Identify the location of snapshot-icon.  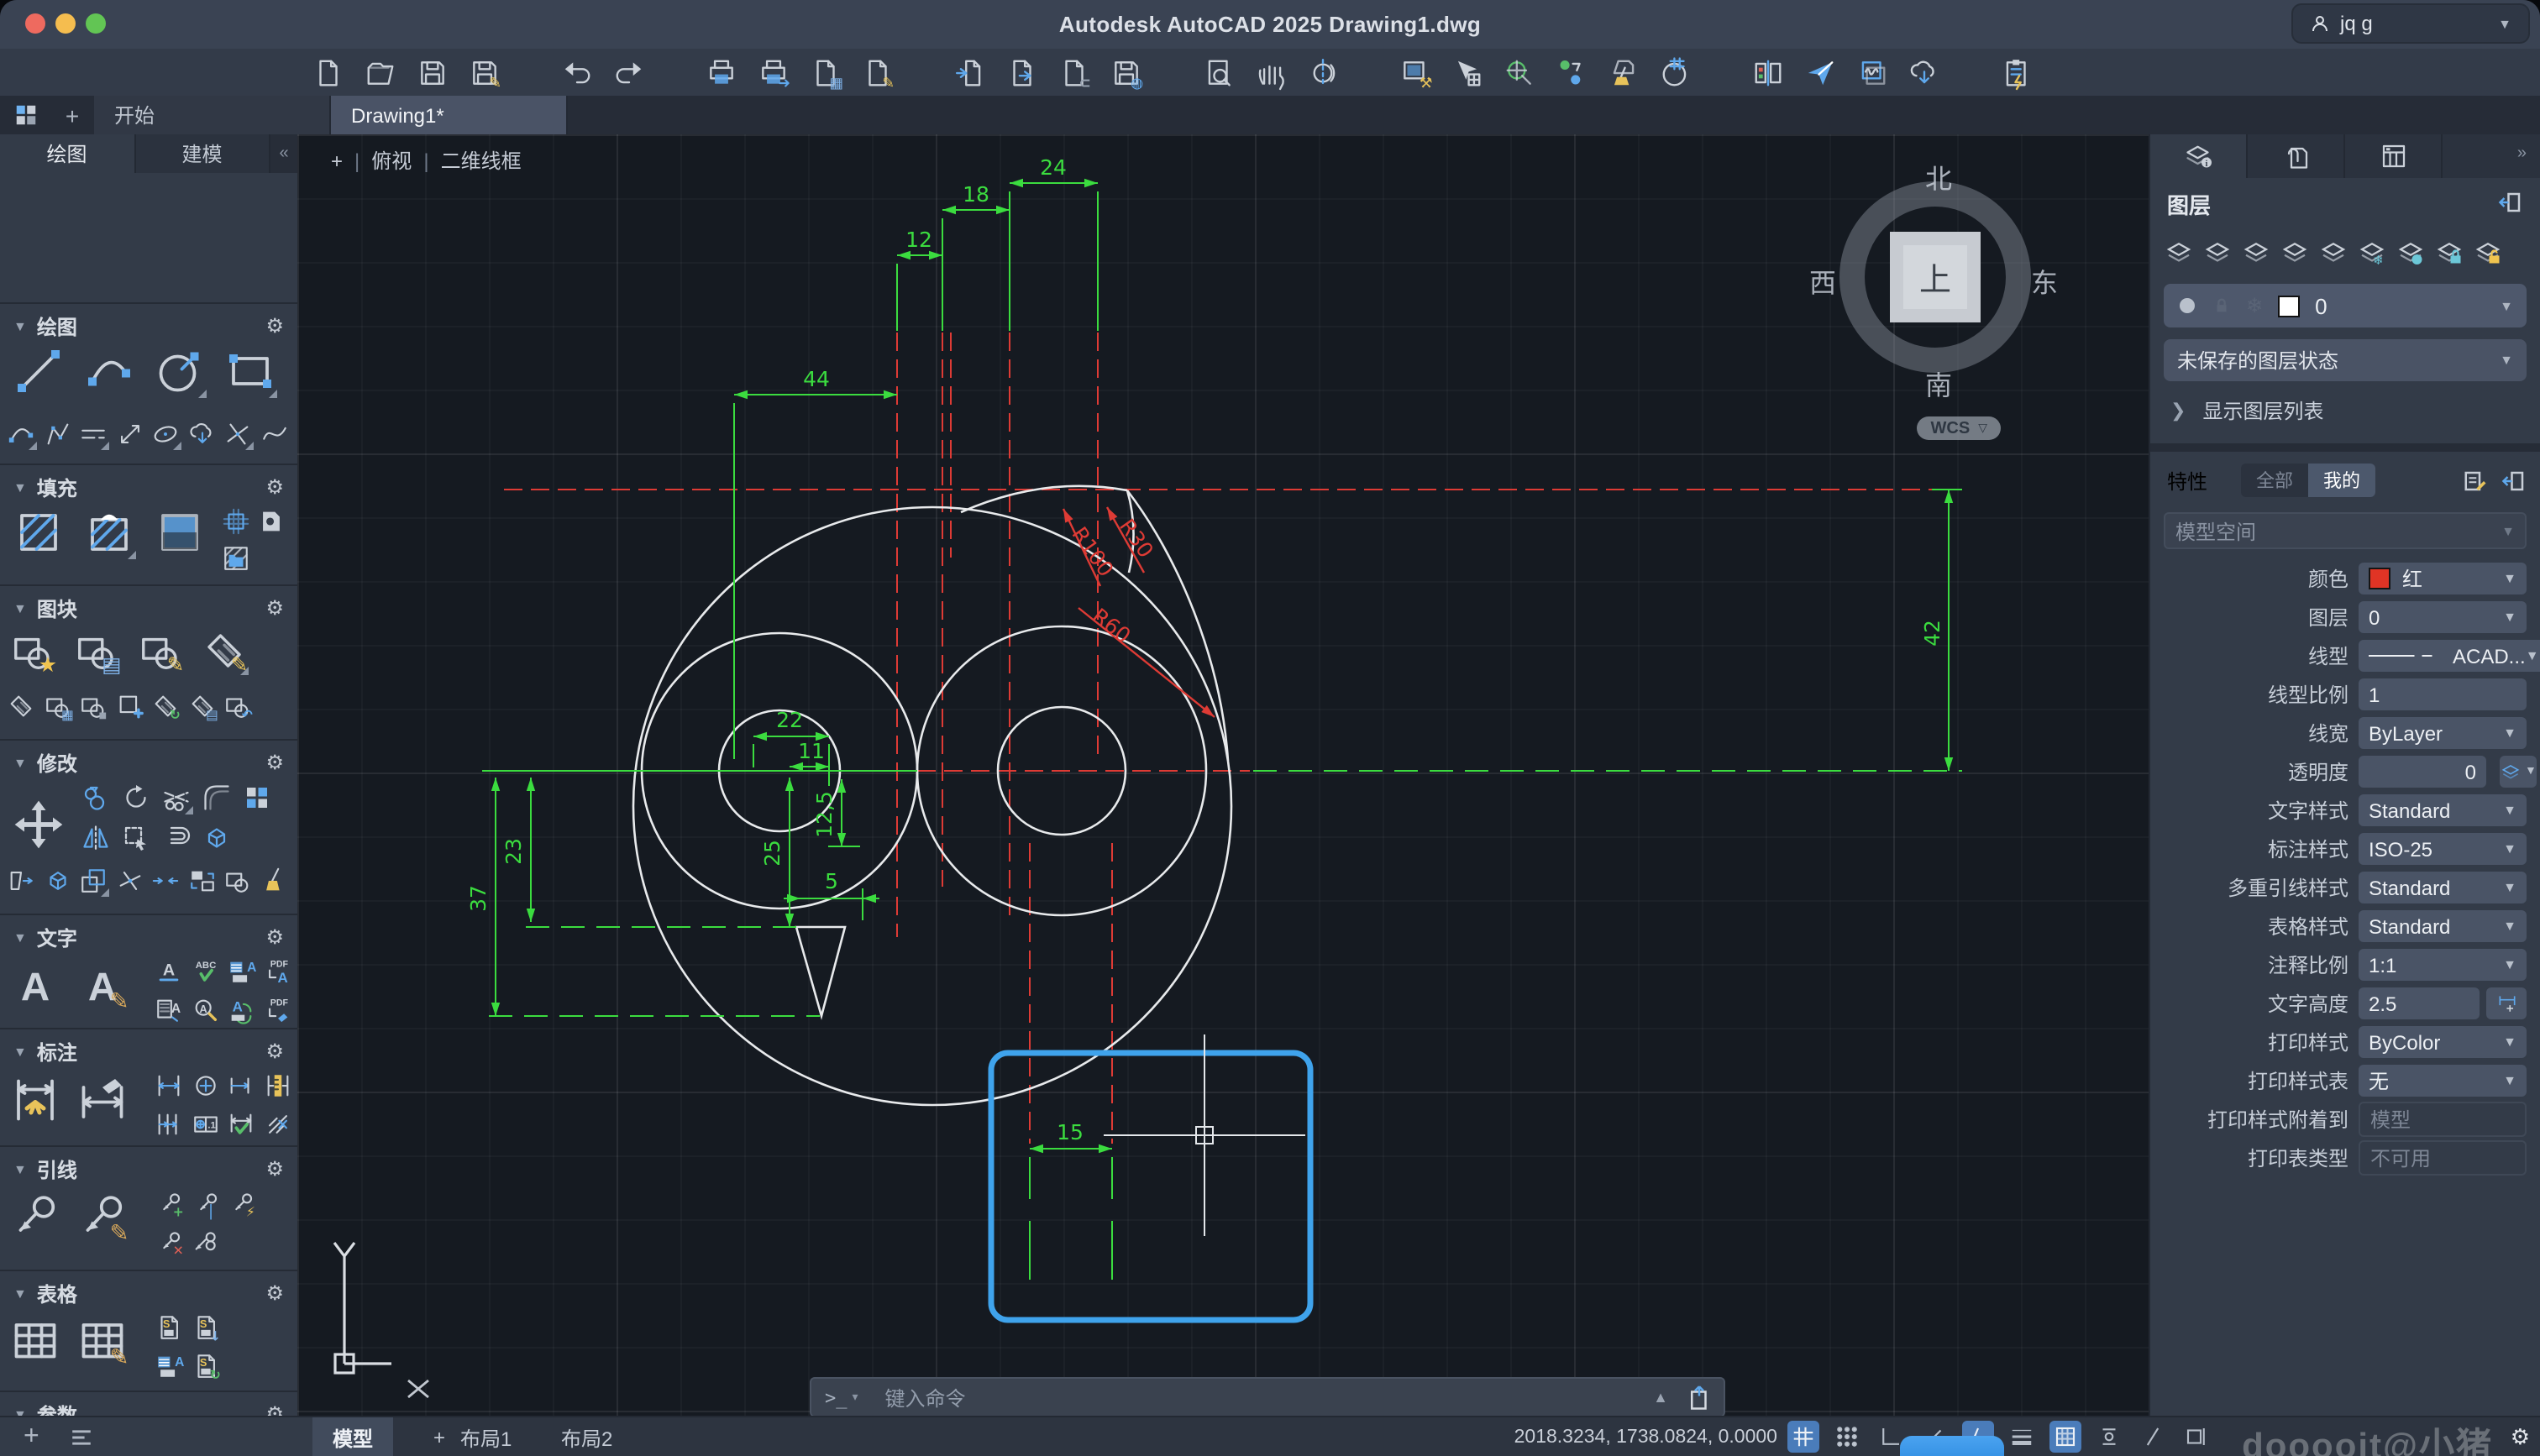
(1872, 72).